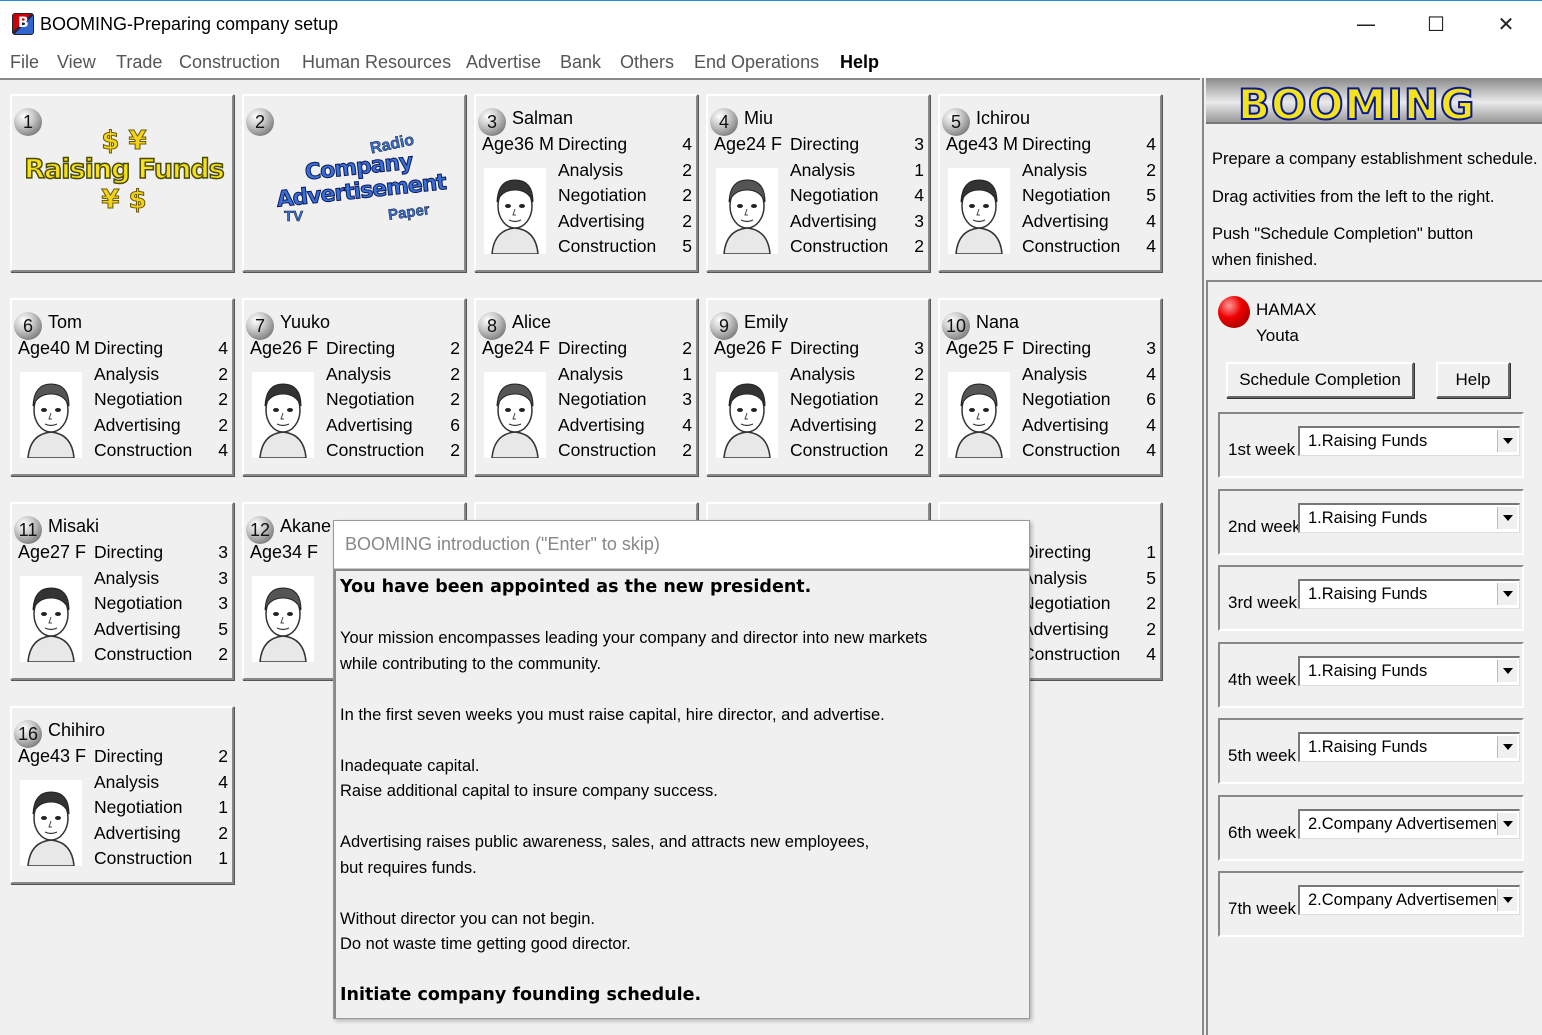 The width and height of the screenshot is (1542, 1035). I want to click on person-name: Miu, so click(759, 118).